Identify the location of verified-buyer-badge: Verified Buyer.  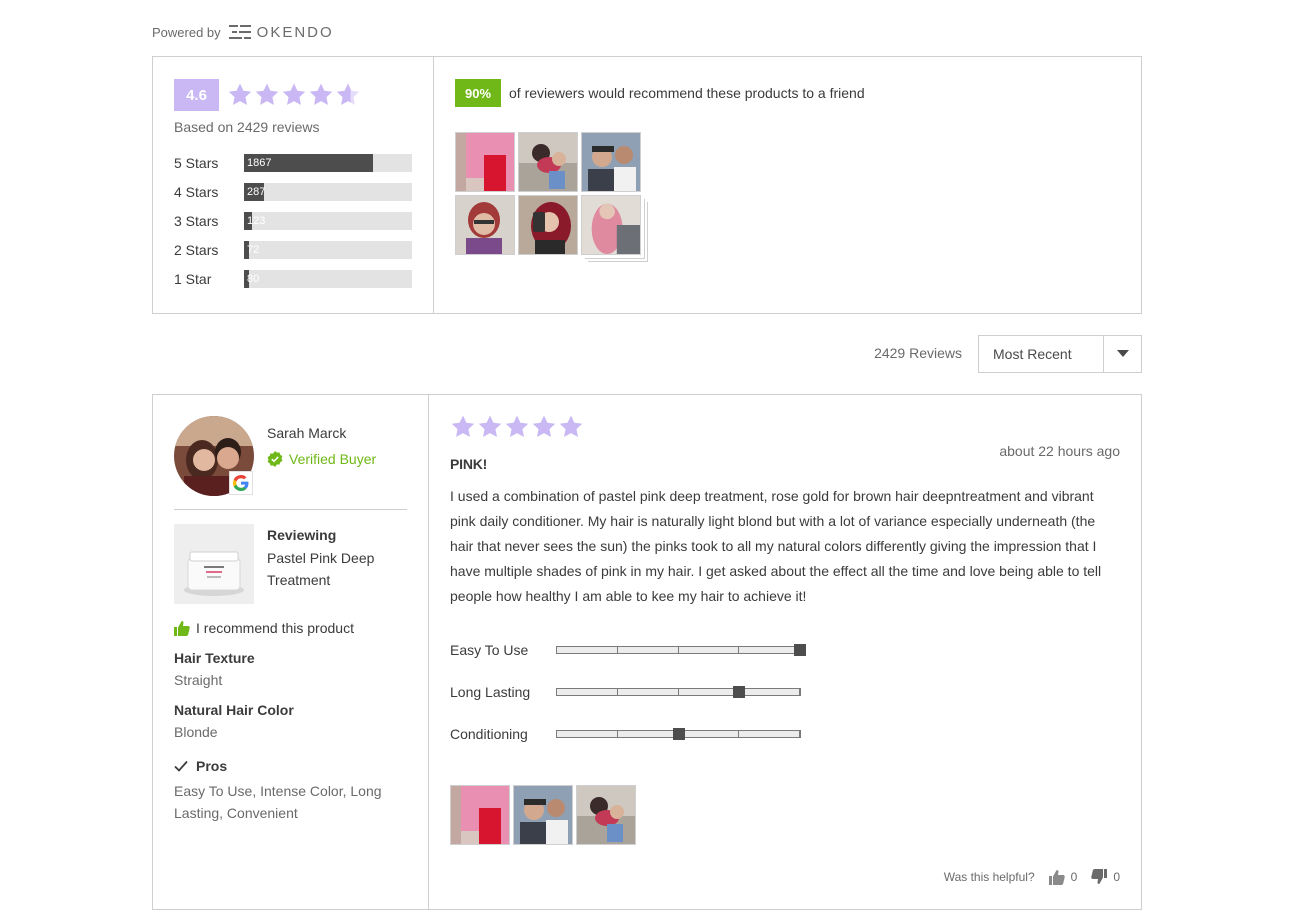
(321, 459).